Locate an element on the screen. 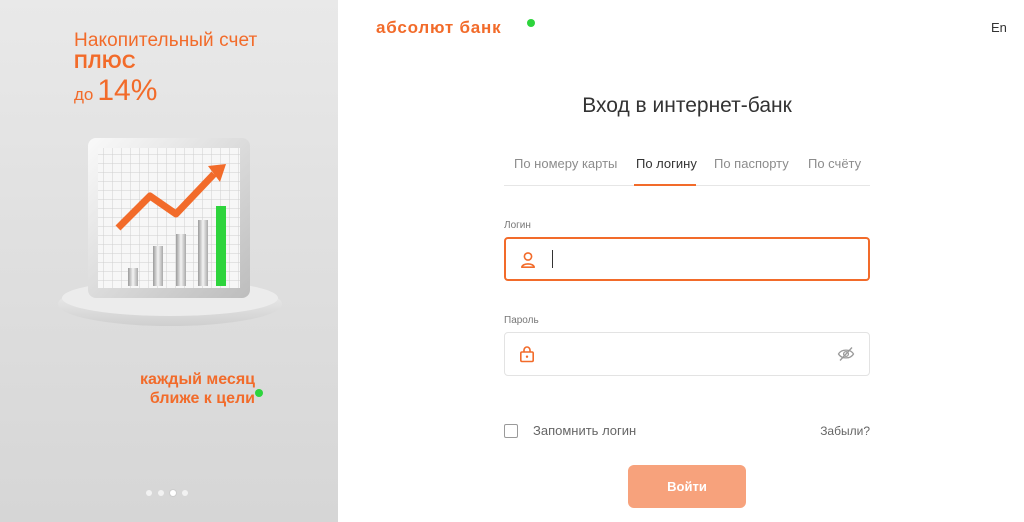  login-input is located at coordinates (685, 260).